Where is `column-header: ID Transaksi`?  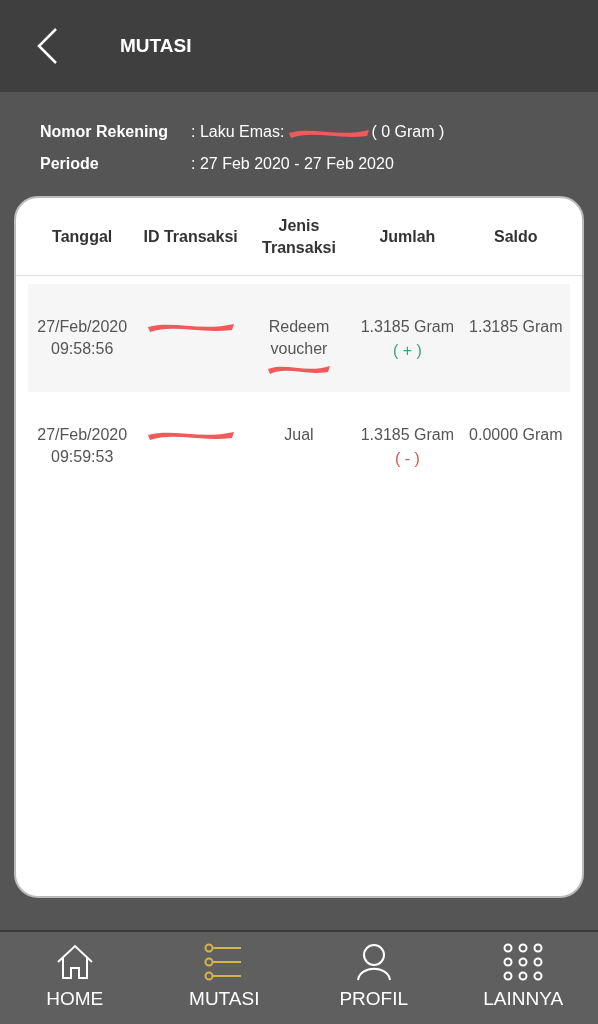
column-header: ID Transaksi is located at coordinates (190, 236).